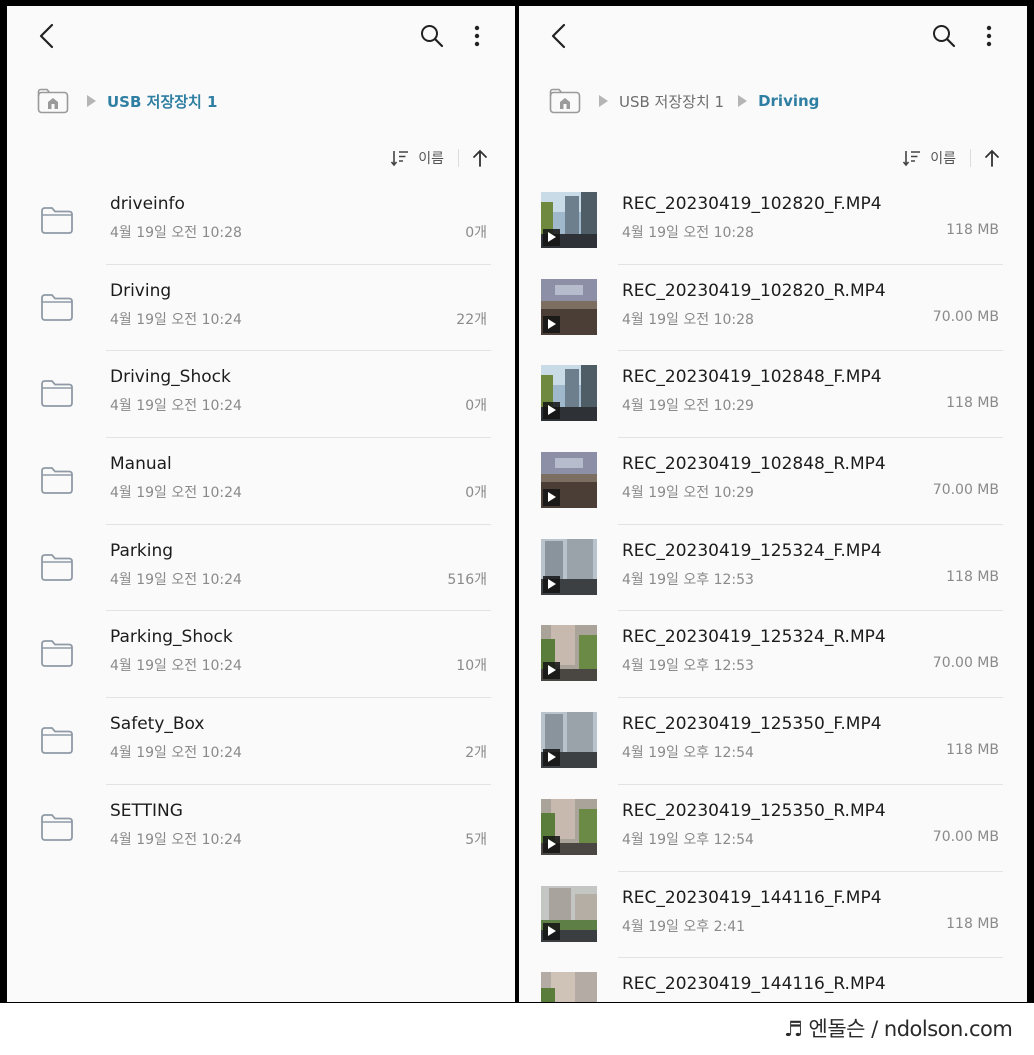 The height and width of the screenshot is (1055, 1034). Describe the element at coordinates (476, 839) in the screenshot. I see `item-count: 5개` at that location.